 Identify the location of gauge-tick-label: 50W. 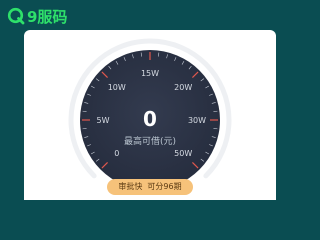
(183, 153).